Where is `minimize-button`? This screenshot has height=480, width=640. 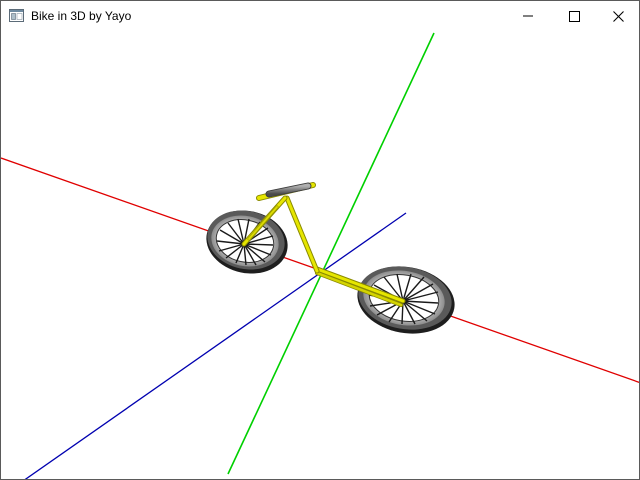 minimize-button is located at coordinates (528, 16).